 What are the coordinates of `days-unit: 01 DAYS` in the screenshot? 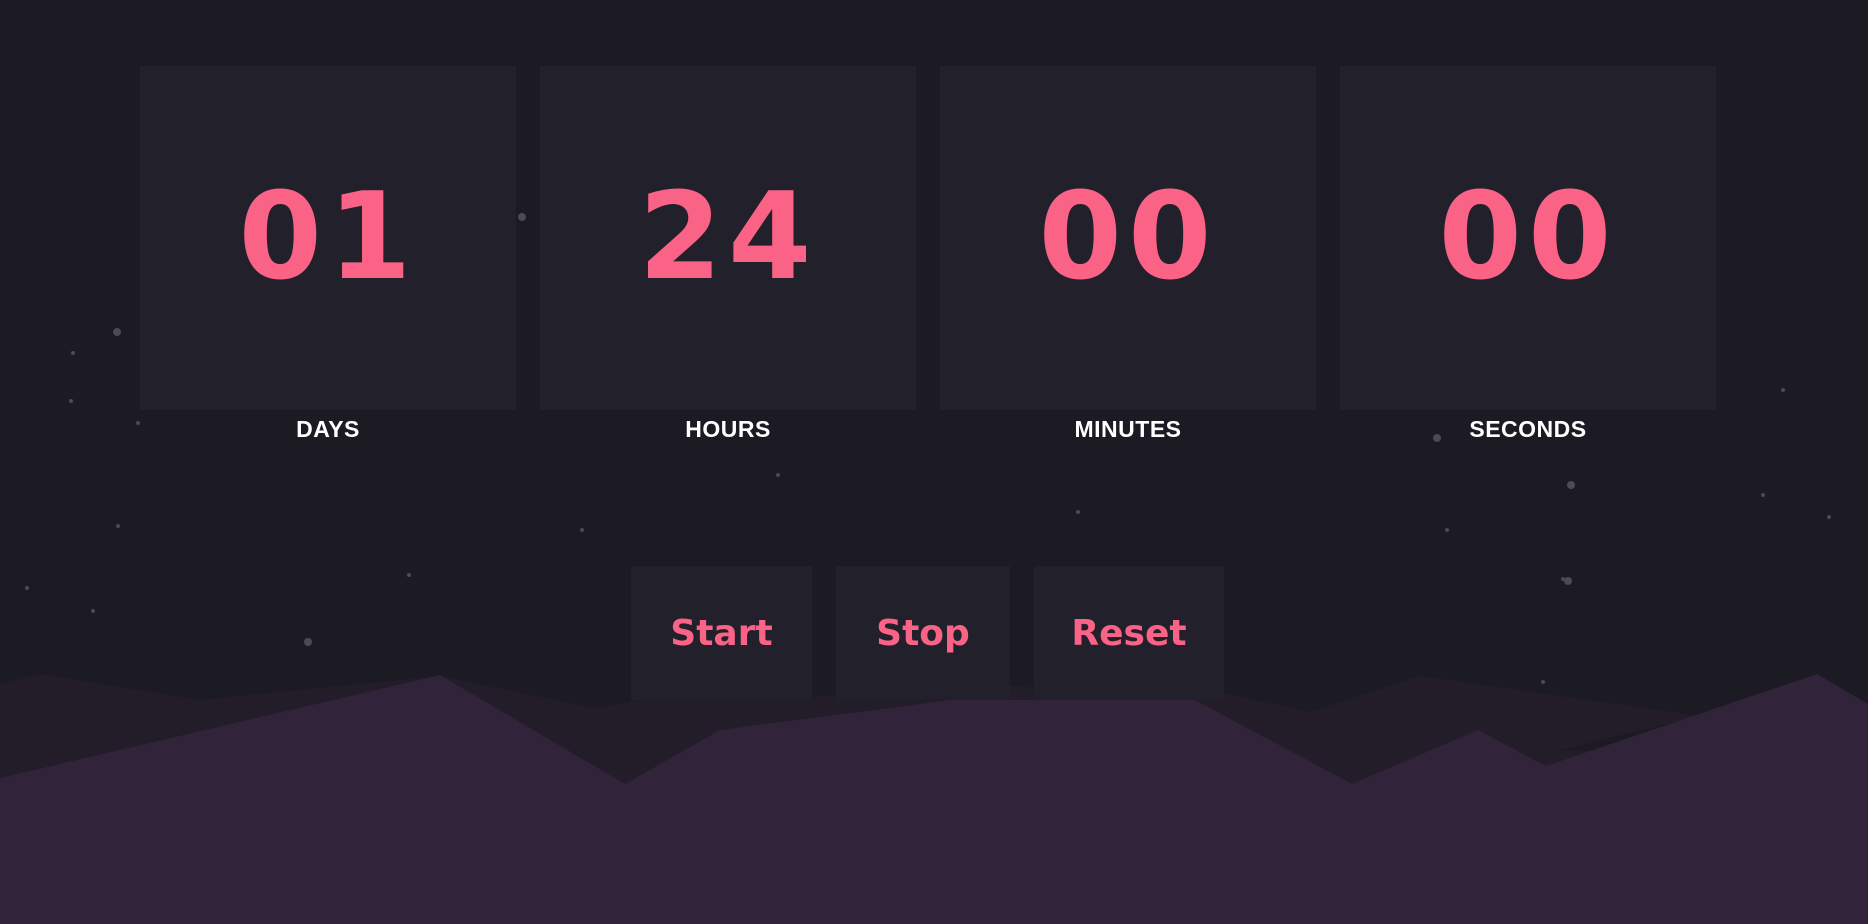 It's located at (328, 254).